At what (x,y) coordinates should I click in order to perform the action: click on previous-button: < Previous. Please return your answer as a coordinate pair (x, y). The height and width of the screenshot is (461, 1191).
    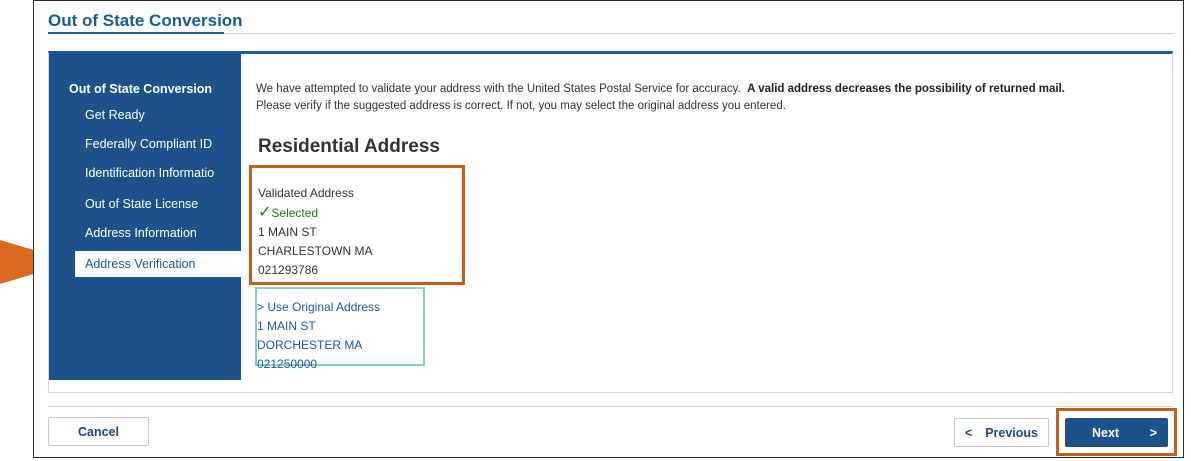
    Looking at the image, I should click on (1001, 432).